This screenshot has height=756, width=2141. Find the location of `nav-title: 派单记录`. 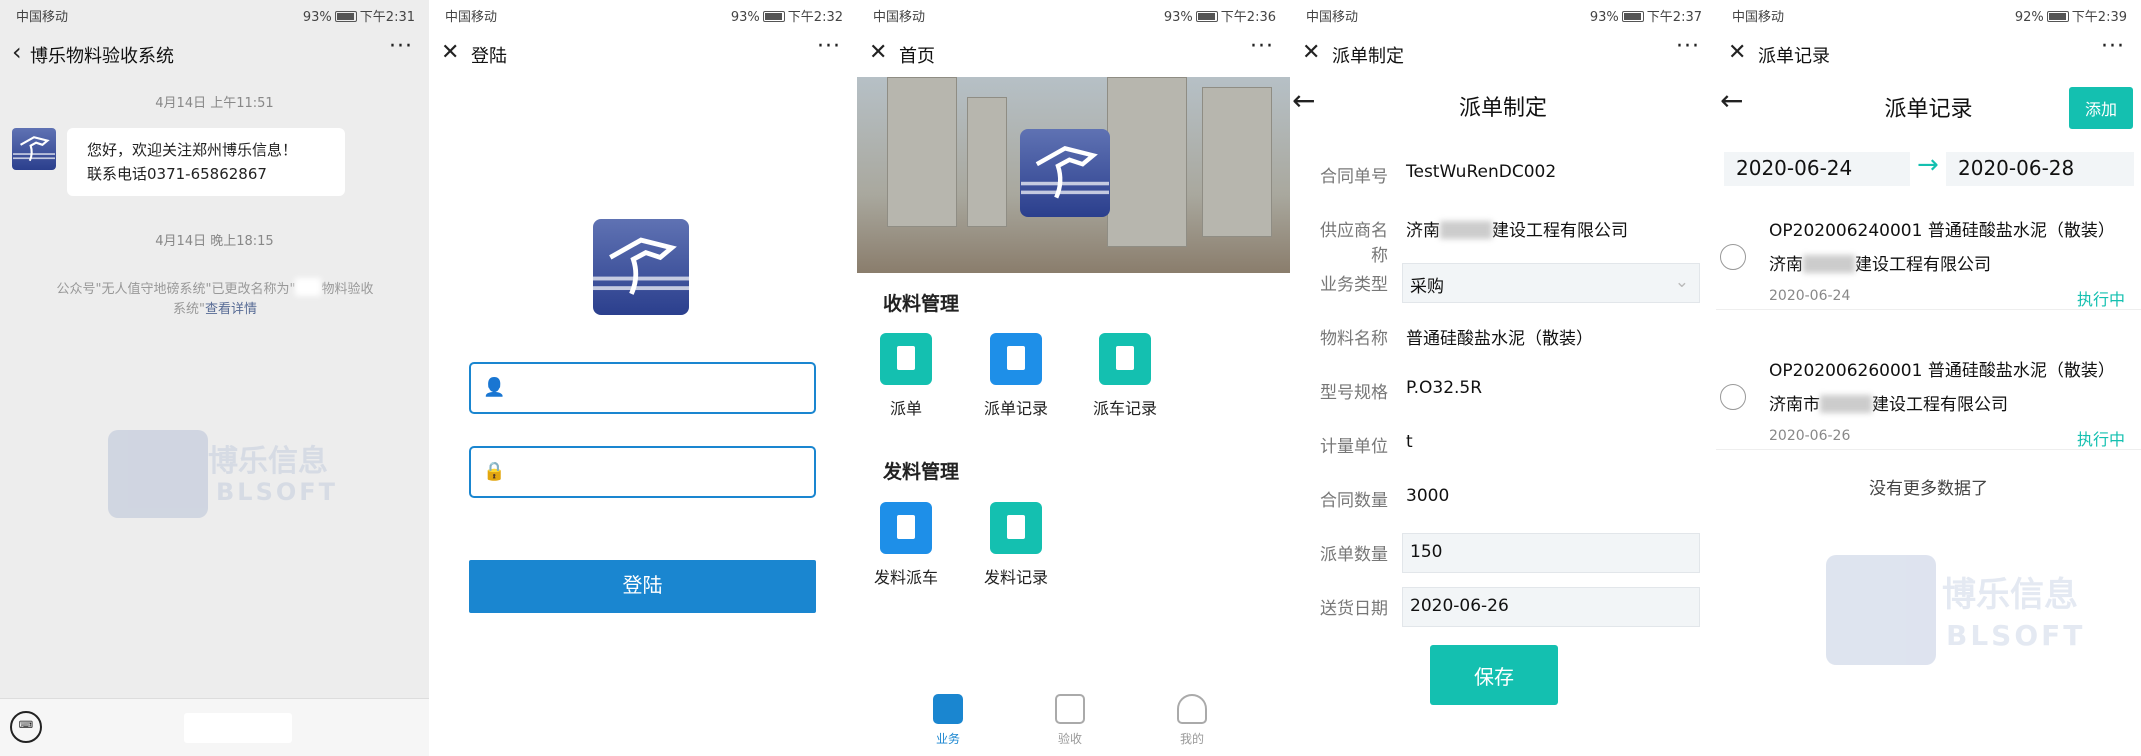

nav-title: 派单记录 is located at coordinates (1794, 56).